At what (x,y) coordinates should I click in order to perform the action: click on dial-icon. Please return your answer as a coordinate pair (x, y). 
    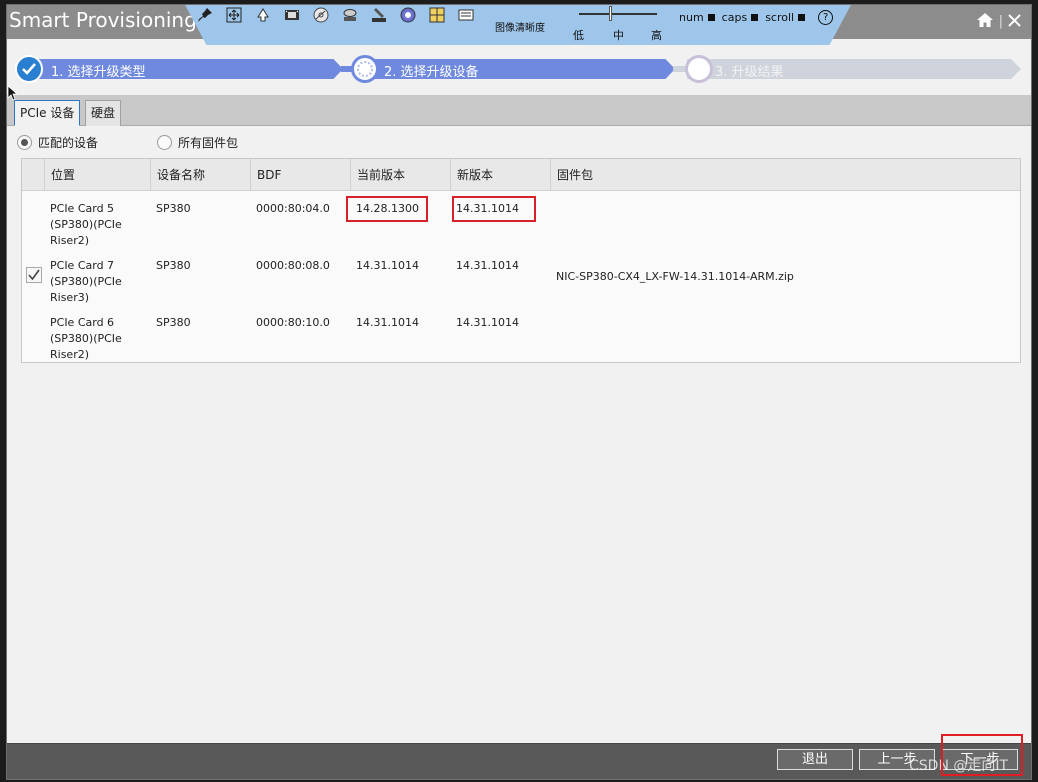
    Looking at the image, I should click on (408, 15).